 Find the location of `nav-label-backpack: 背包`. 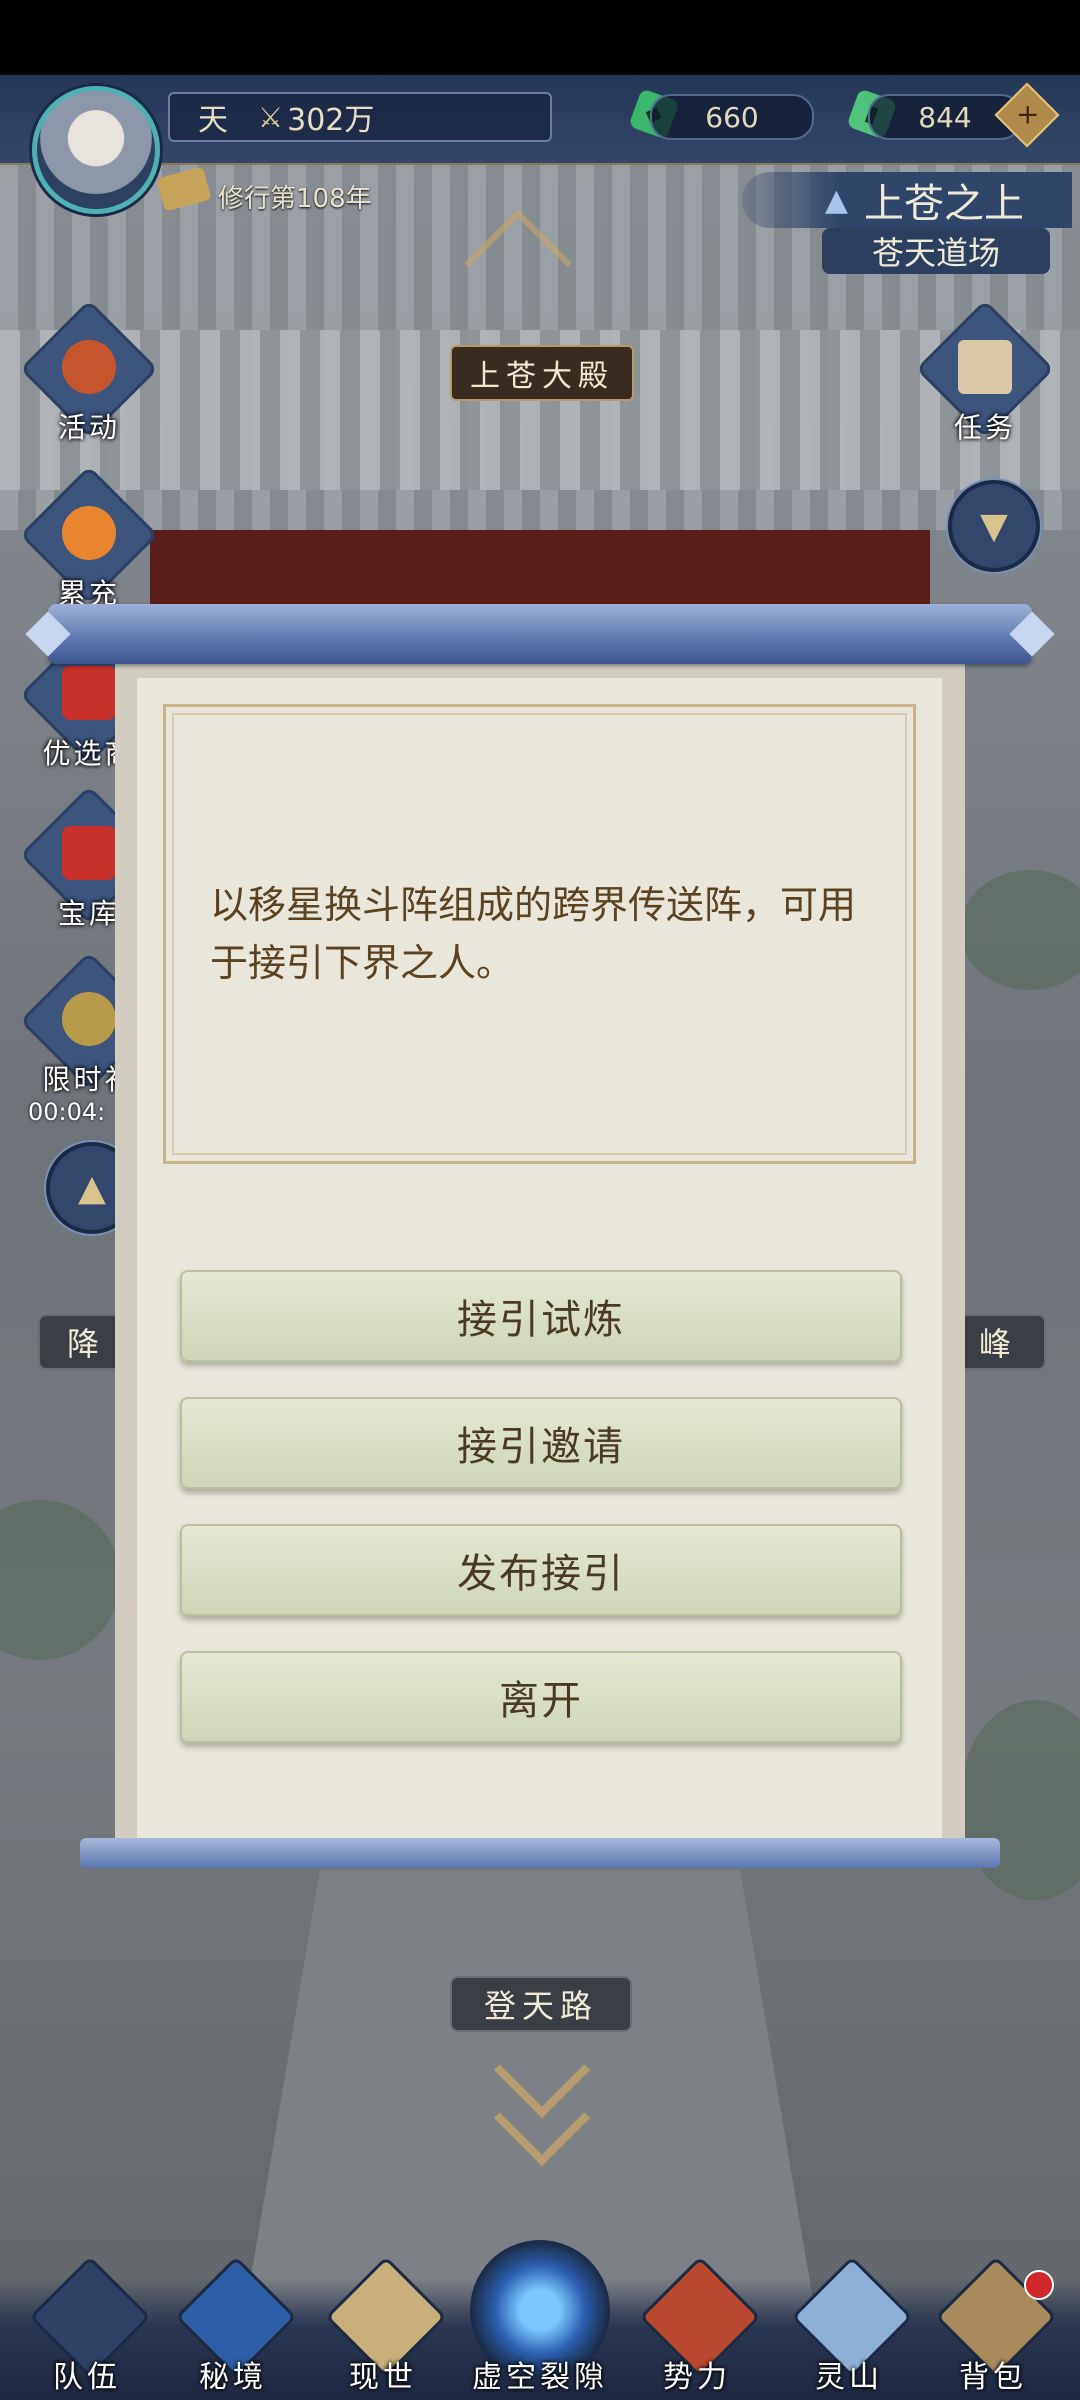

nav-label-backpack: 背包 is located at coordinates (993, 2377).